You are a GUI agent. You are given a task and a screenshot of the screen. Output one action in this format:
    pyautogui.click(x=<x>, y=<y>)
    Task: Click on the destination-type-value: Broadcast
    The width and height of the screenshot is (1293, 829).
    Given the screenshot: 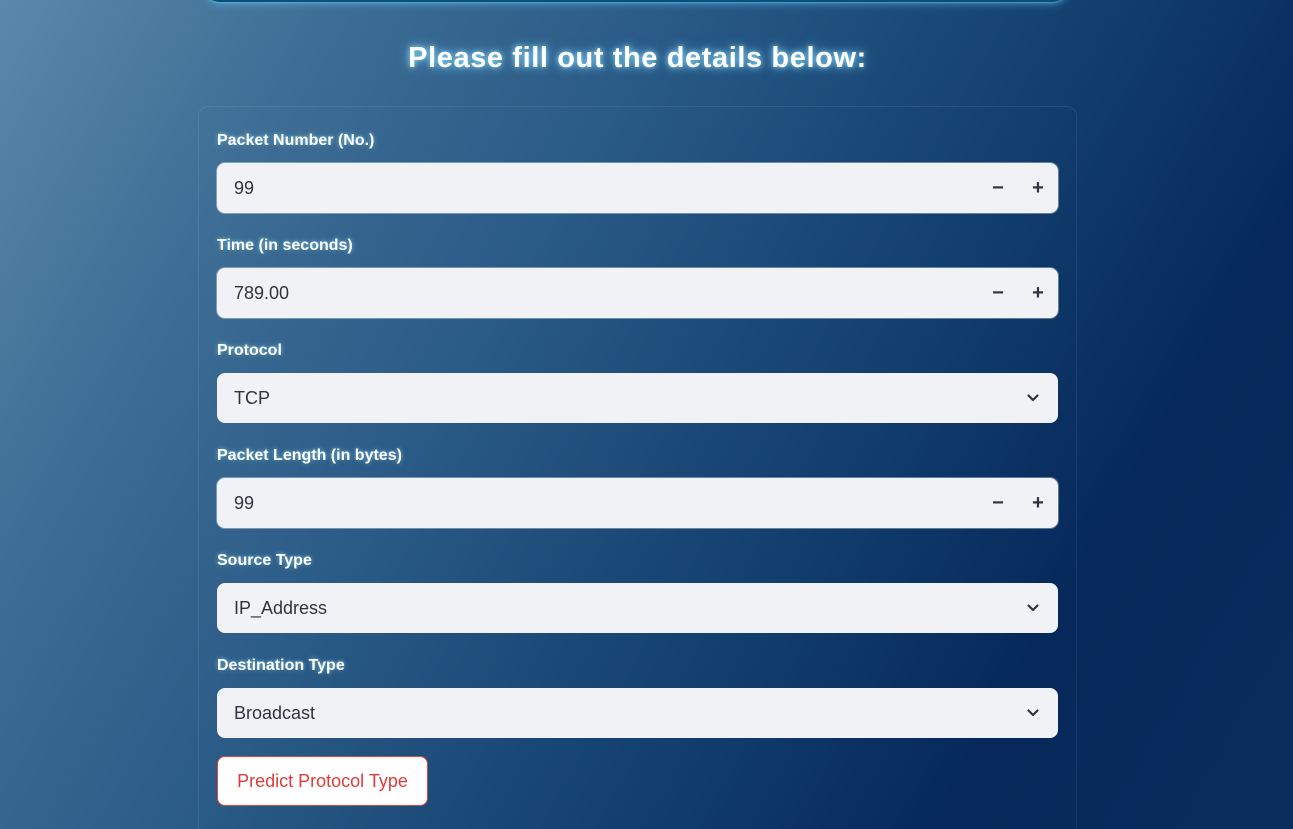 What is the action you would take?
    pyautogui.click(x=275, y=712)
    